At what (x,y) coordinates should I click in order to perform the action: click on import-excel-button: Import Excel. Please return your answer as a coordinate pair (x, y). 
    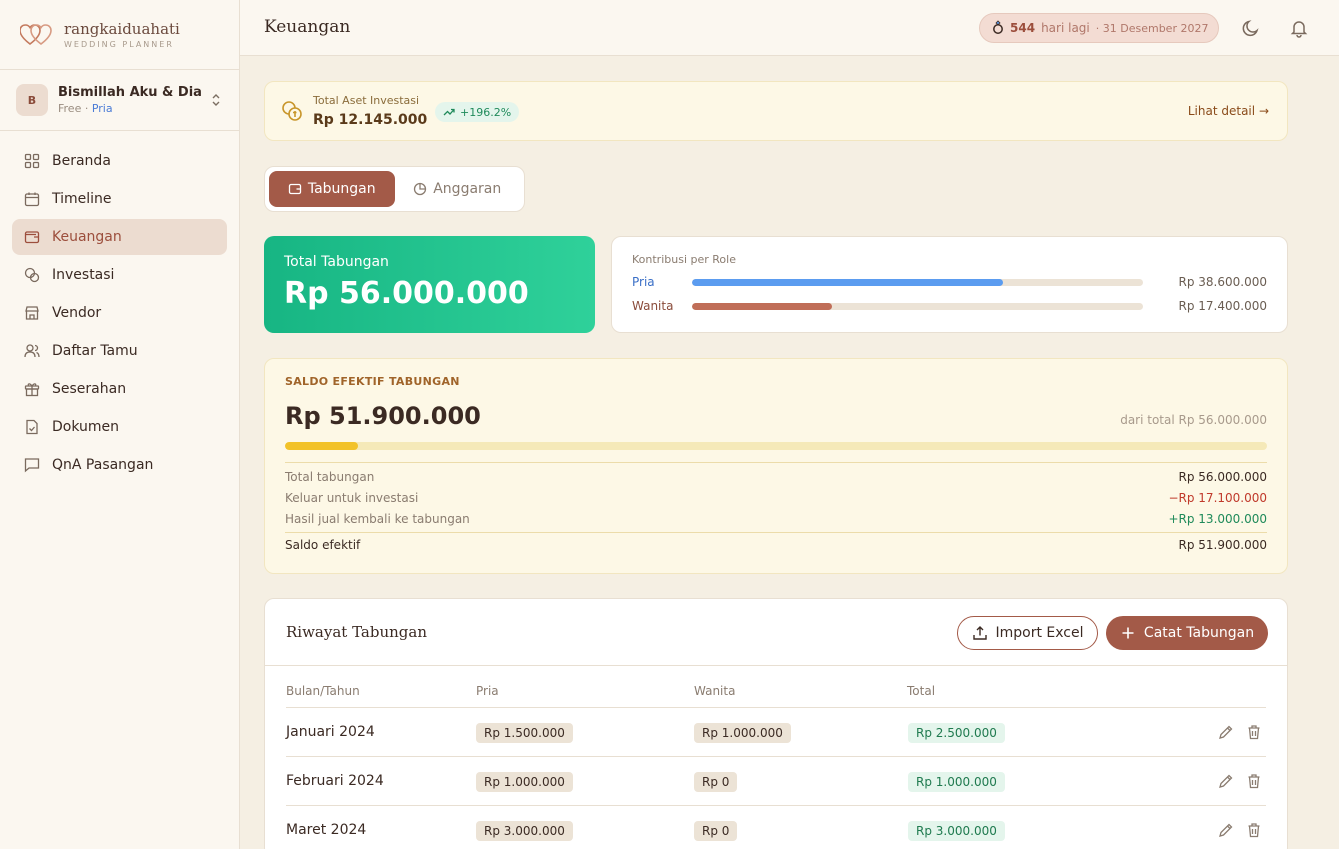
    Looking at the image, I should click on (1027, 633).